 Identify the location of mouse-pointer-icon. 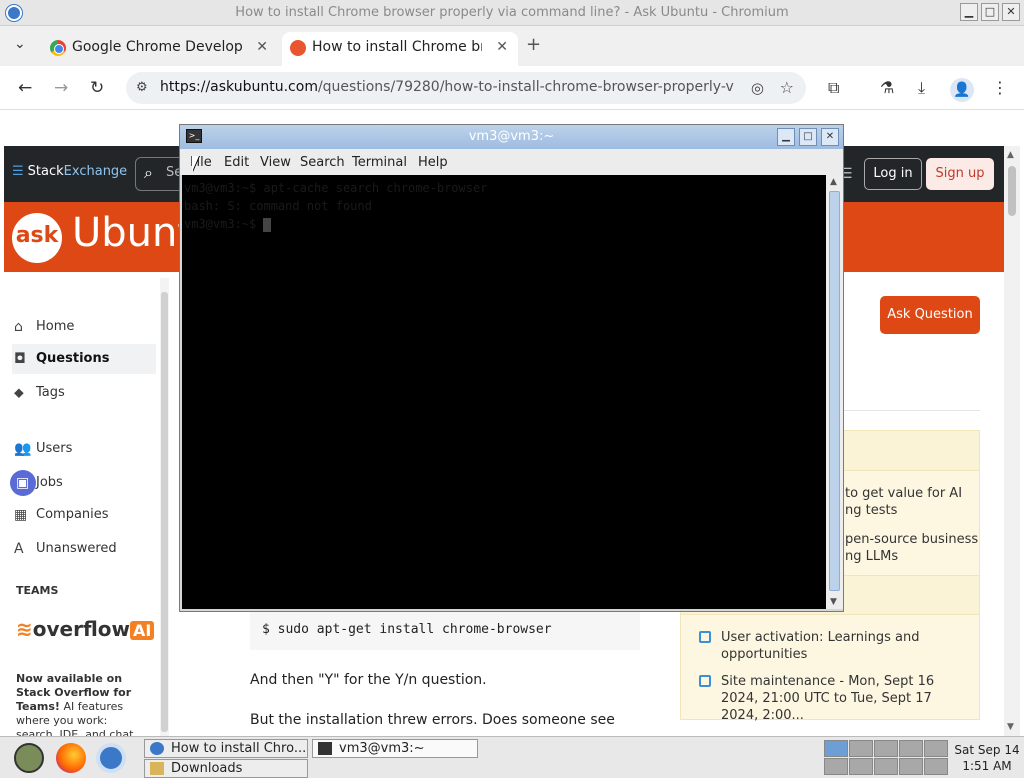
(195, 164).